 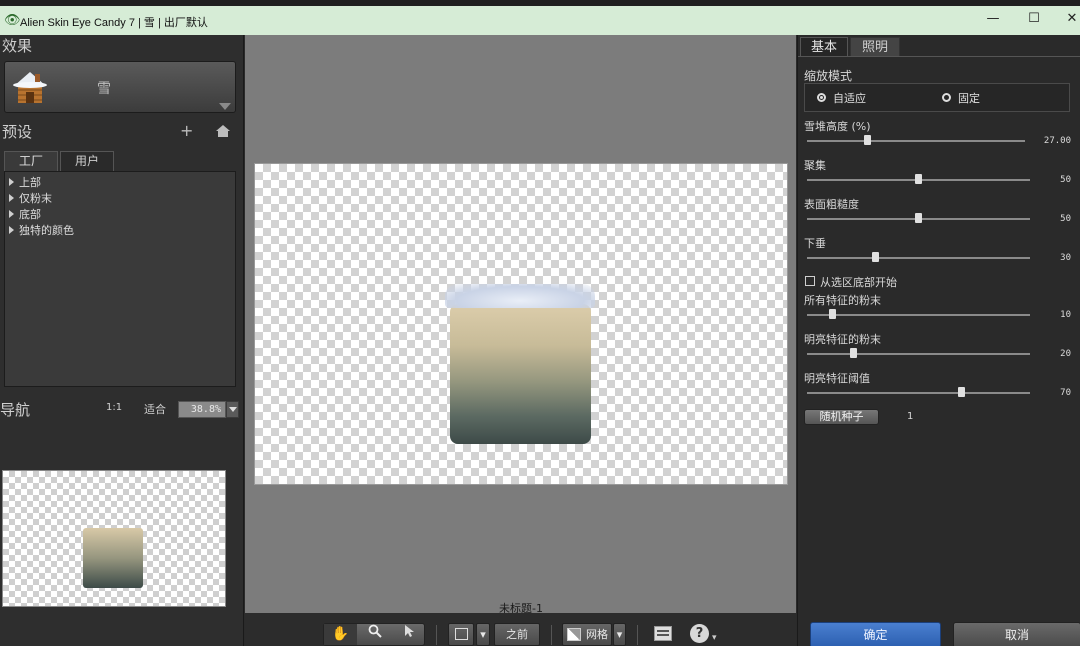 What do you see at coordinates (815, 243) in the screenshot?
I see `slider-label: 下垂` at bounding box center [815, 243].